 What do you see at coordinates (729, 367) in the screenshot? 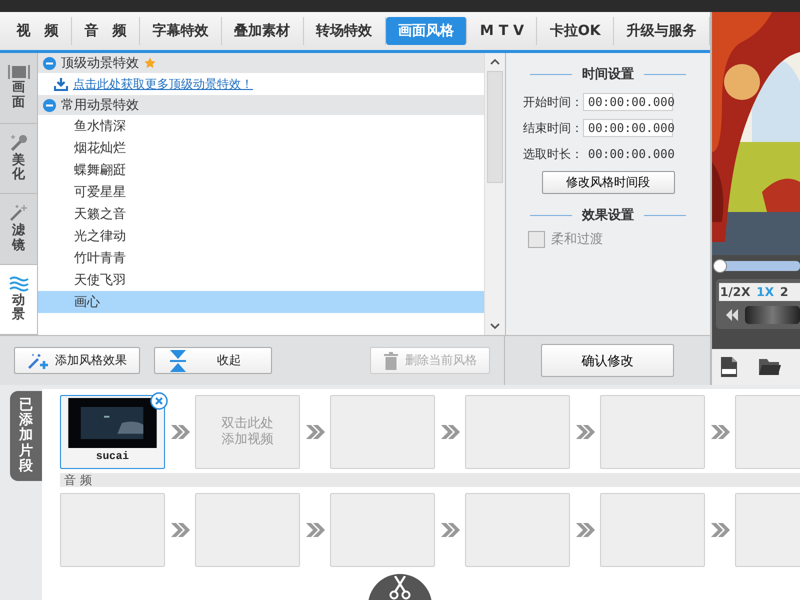
I see `new-file-icon` at bounding box center [729, 367].